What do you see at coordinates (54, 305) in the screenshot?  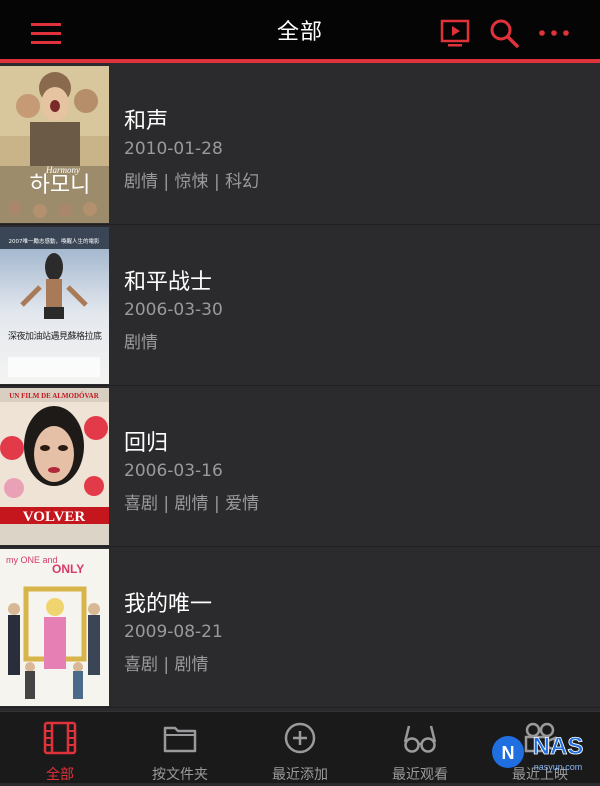 I see `movie-poster: 2007唯一勵志感動，喚醒人生的電影 深夜加油站遇見蘇格拉底` at bounding box center [54, 305].